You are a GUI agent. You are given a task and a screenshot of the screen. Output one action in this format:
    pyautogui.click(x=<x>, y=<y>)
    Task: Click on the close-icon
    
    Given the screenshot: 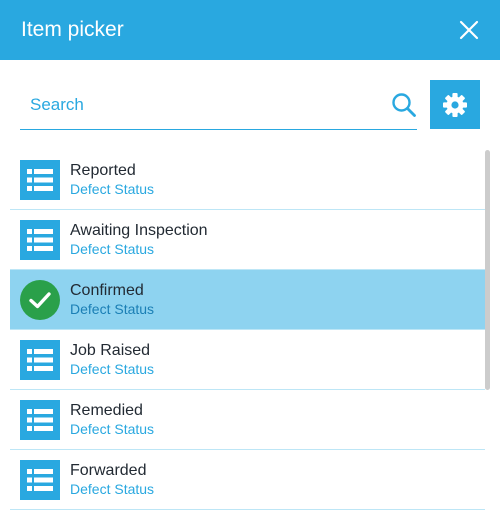 What is the action you would take?
    pyautogui.click(x=469, y=30)
    